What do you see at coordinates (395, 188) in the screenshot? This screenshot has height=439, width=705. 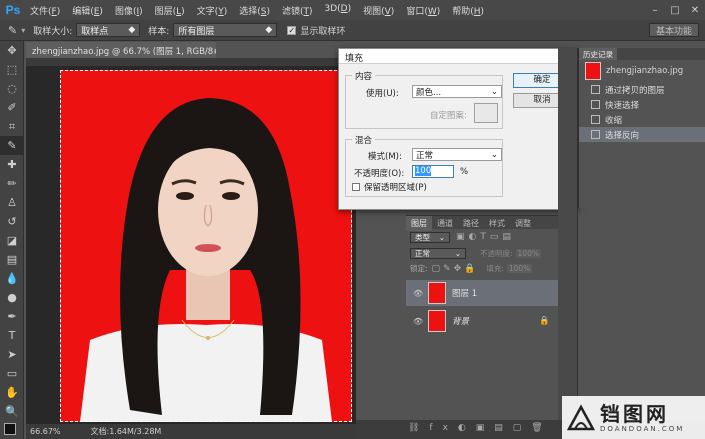 I see `preserve-transparency-label: 保留透明区域(P)` at bounding box center [395, 188].